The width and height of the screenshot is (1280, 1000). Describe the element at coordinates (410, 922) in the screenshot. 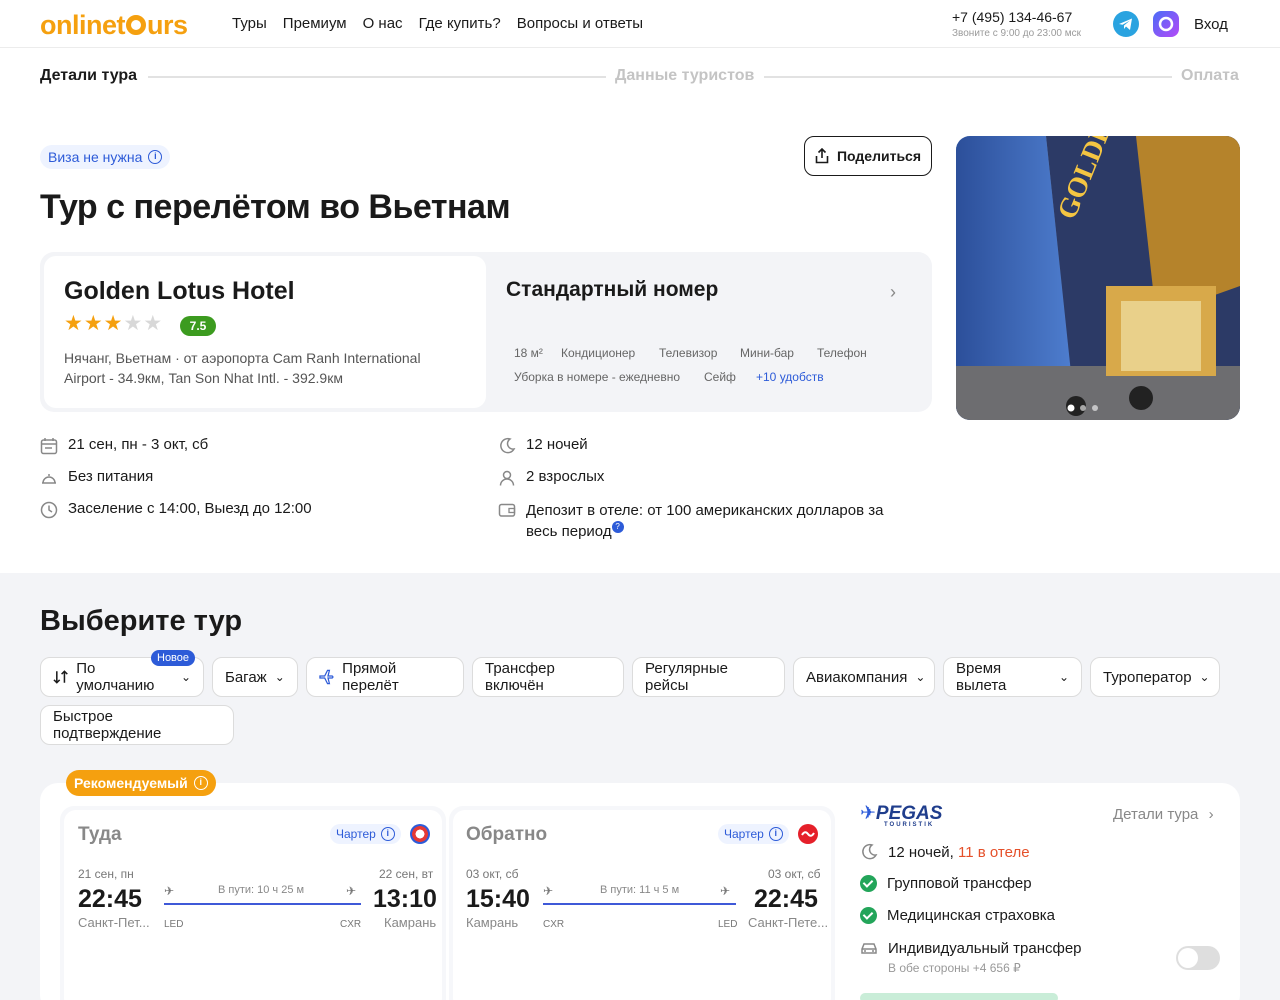

I see `arrival-city: Камрань` at that location.